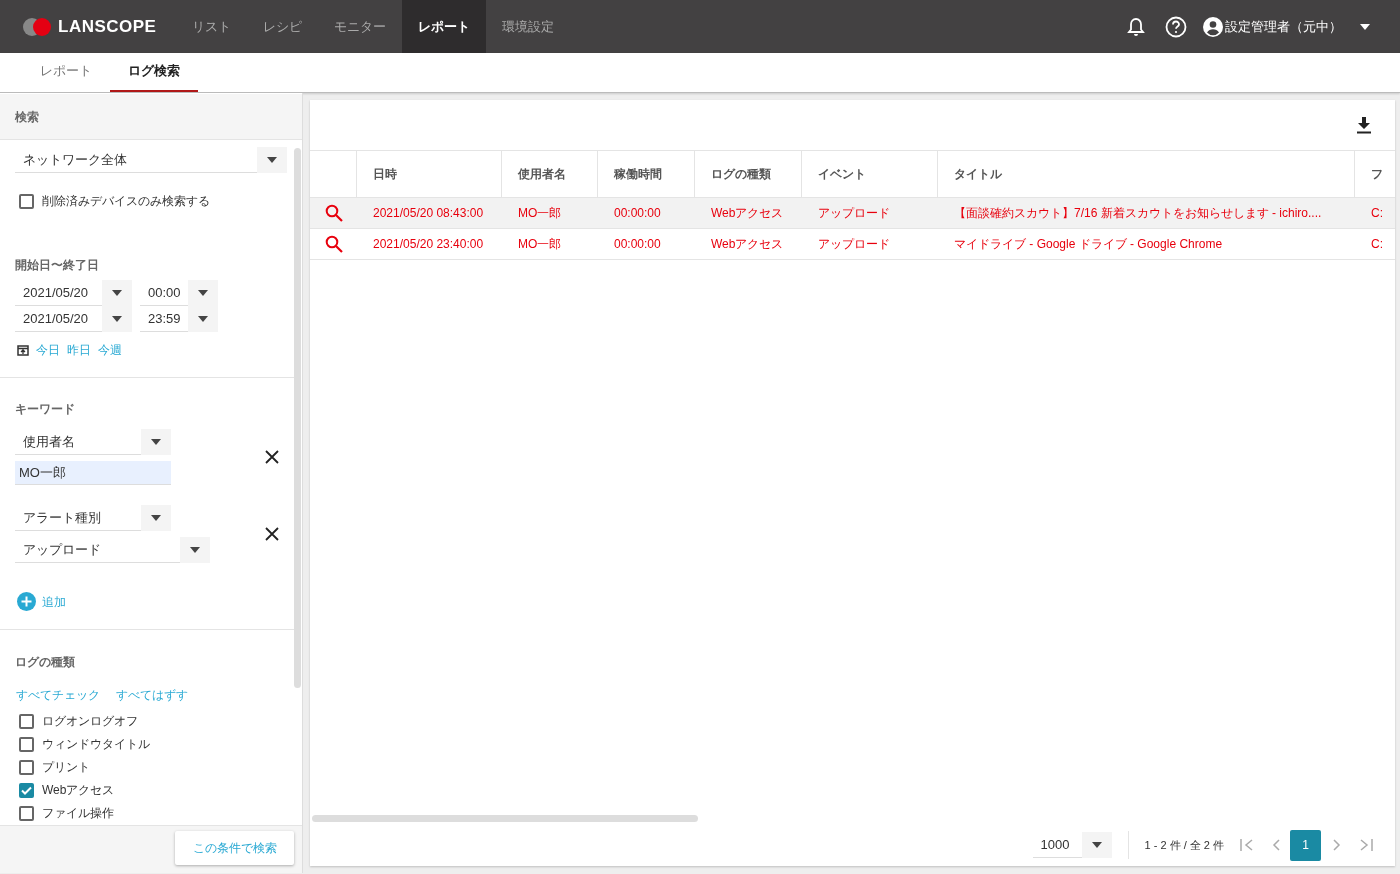 Image resolution: width=1400 pixels, height=874 pixels. Describe the element at coordinates (23, 350) in the screenshot. I see `calendar-icon` at that location.